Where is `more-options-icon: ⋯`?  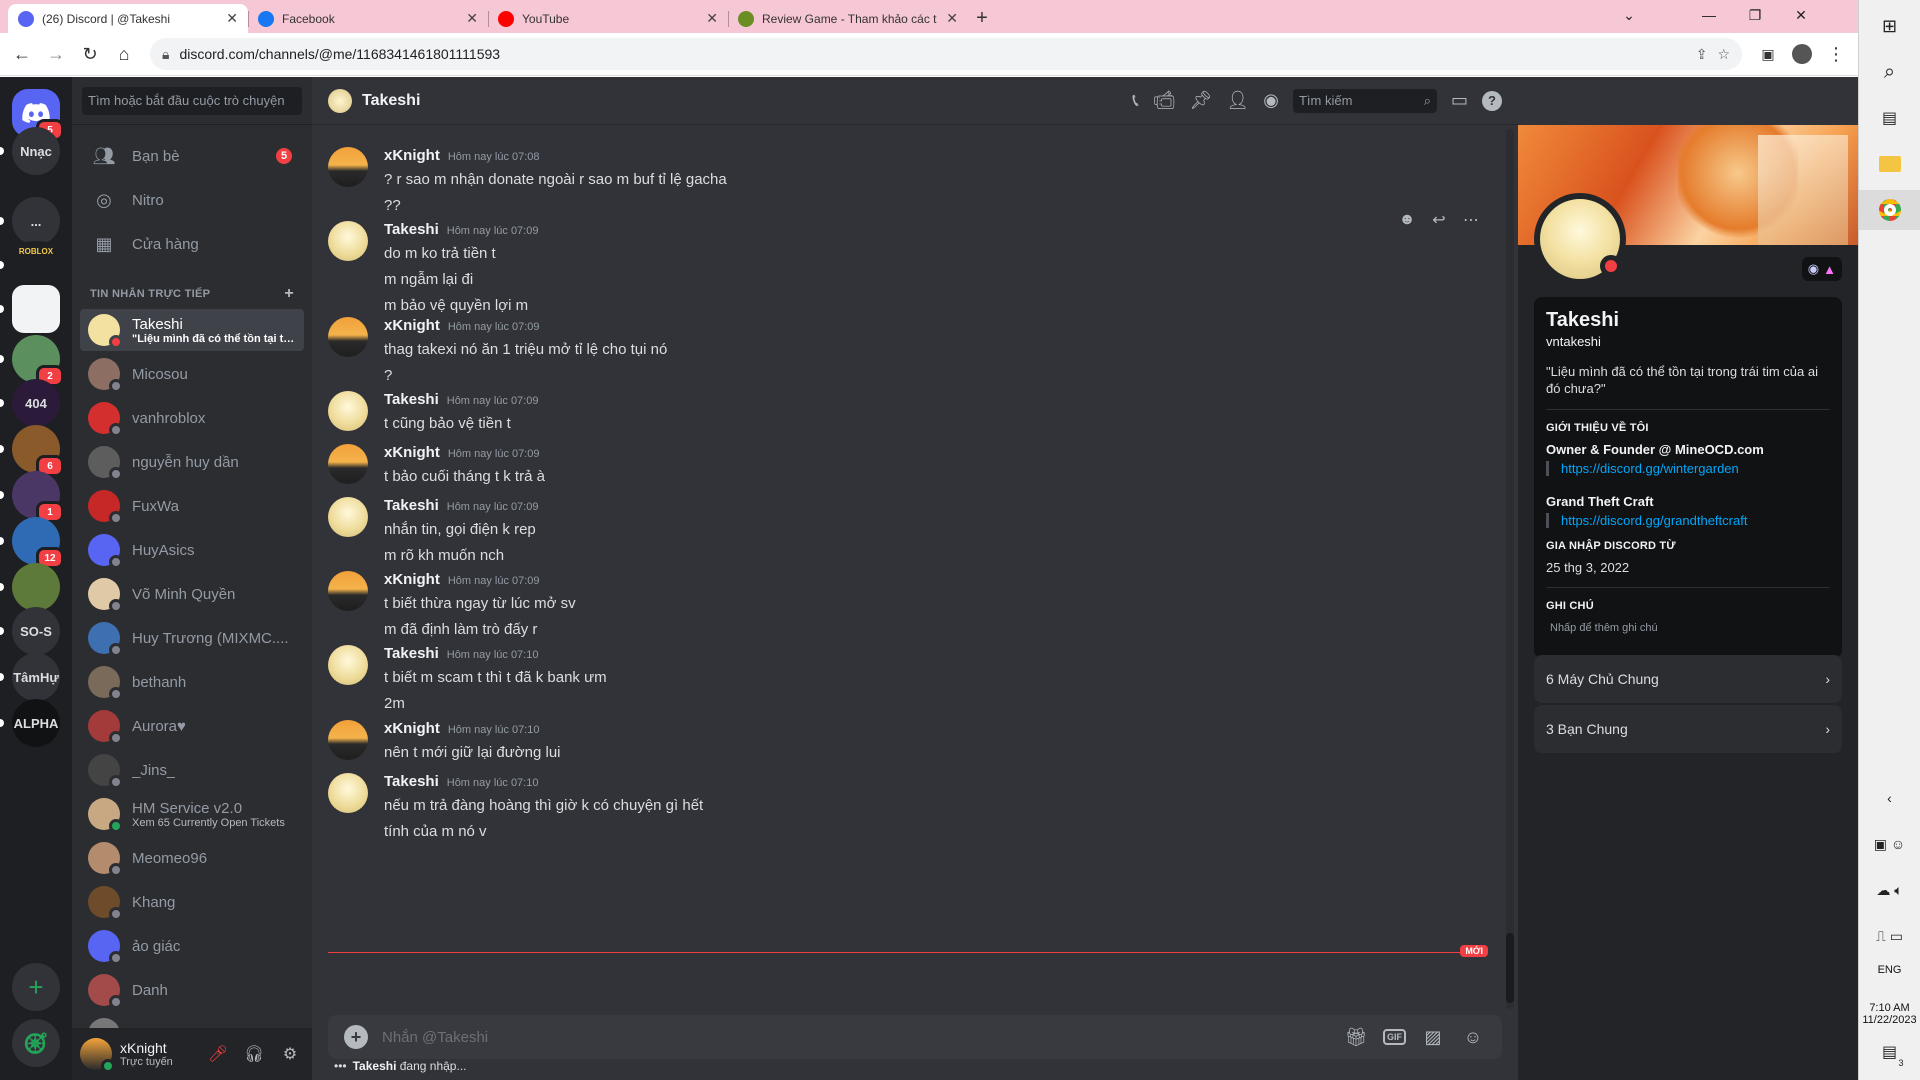
more-options-icon: ⋯ is located at coordinates (1471, 220).